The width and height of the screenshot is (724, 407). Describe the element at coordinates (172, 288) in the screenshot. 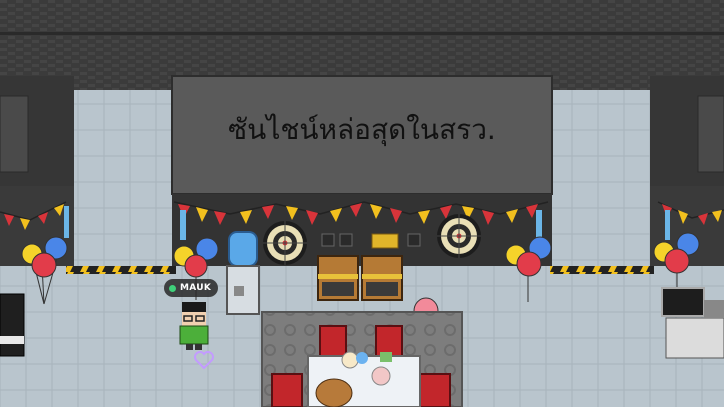

I see `online-status-icon` at that location.